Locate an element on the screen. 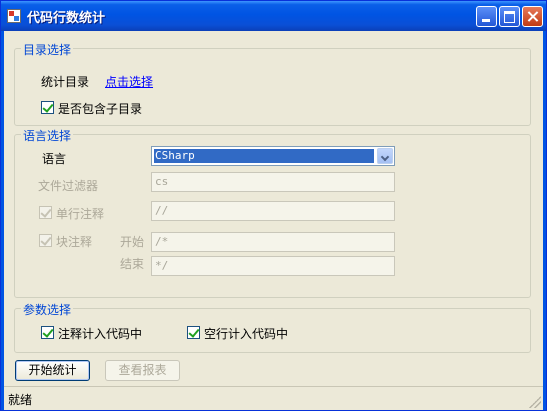  start-count-button: 开始统计 is located at coordinates (52, 370).